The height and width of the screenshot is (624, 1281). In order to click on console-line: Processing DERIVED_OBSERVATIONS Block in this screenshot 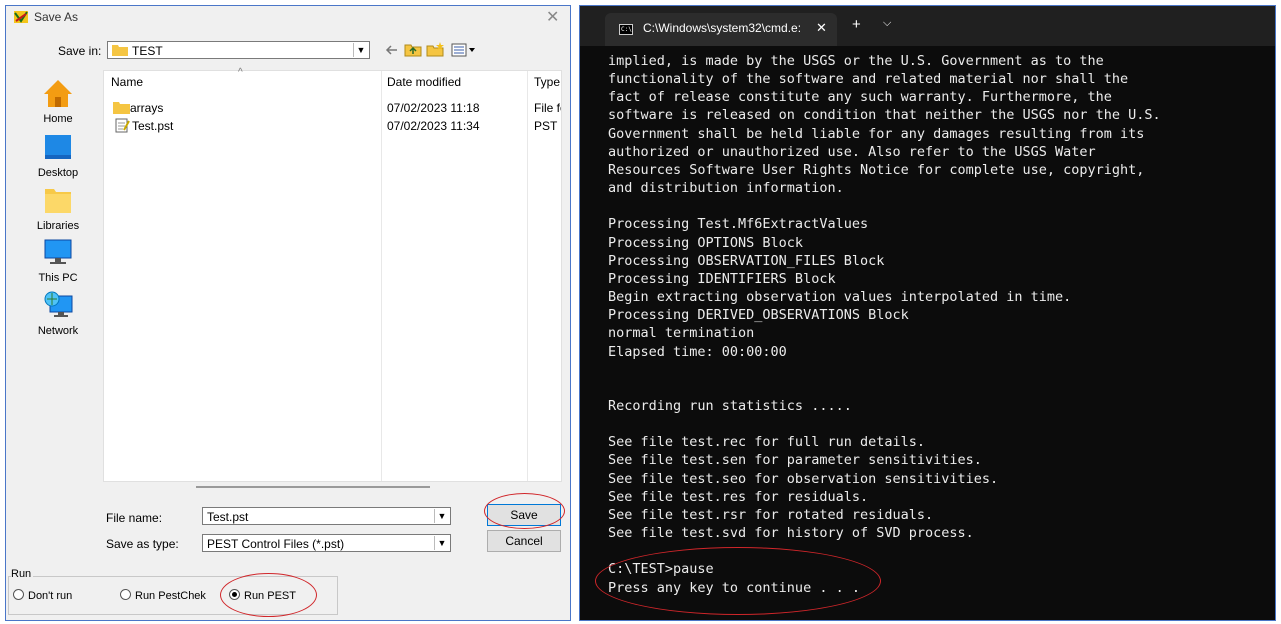, I will do `click(758, 315)`.